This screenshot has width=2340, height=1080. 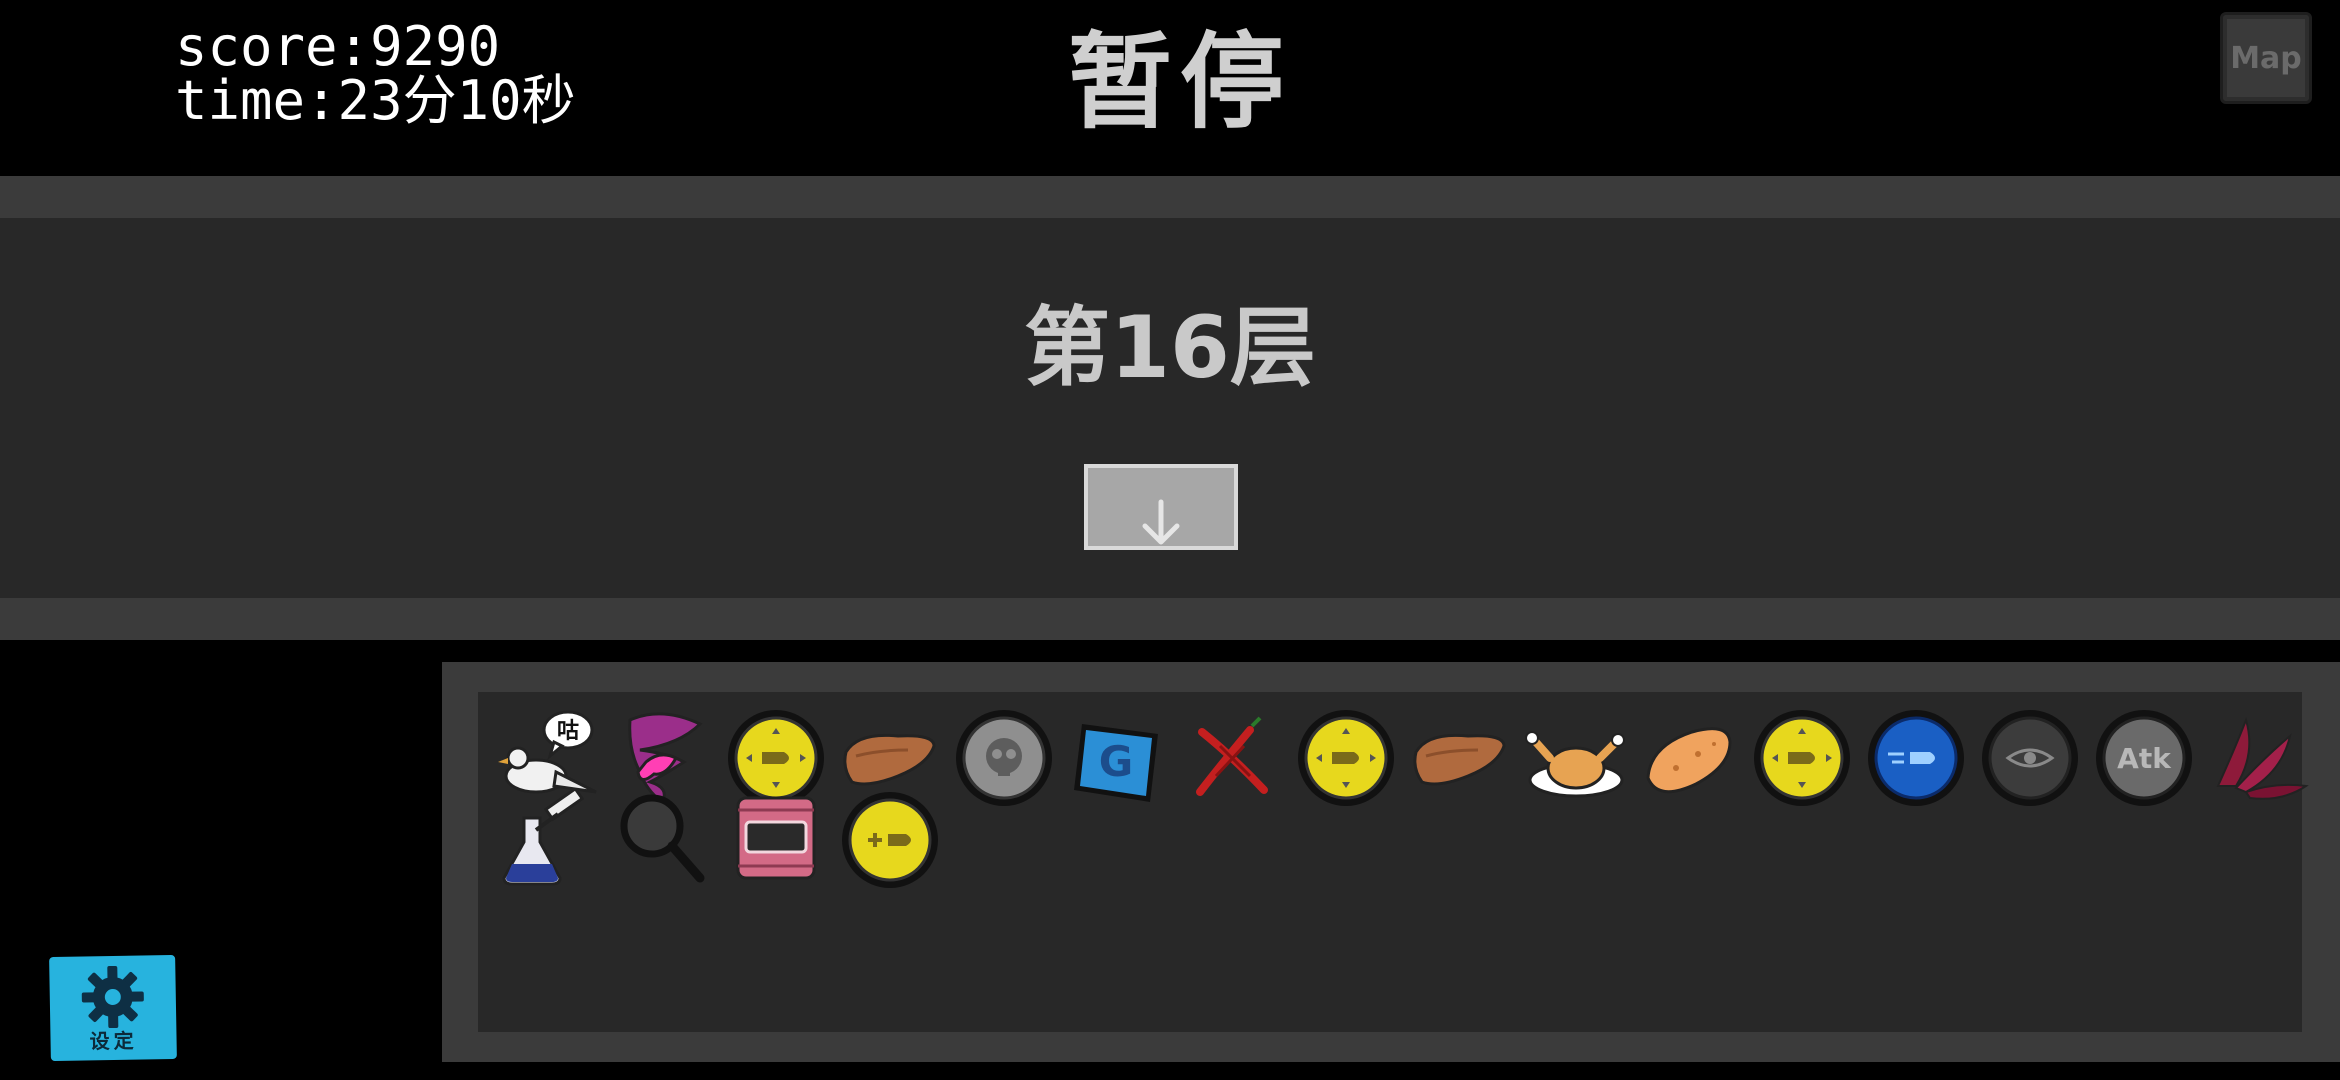 I want to click on descend-button, so click(x=1161, y=507).